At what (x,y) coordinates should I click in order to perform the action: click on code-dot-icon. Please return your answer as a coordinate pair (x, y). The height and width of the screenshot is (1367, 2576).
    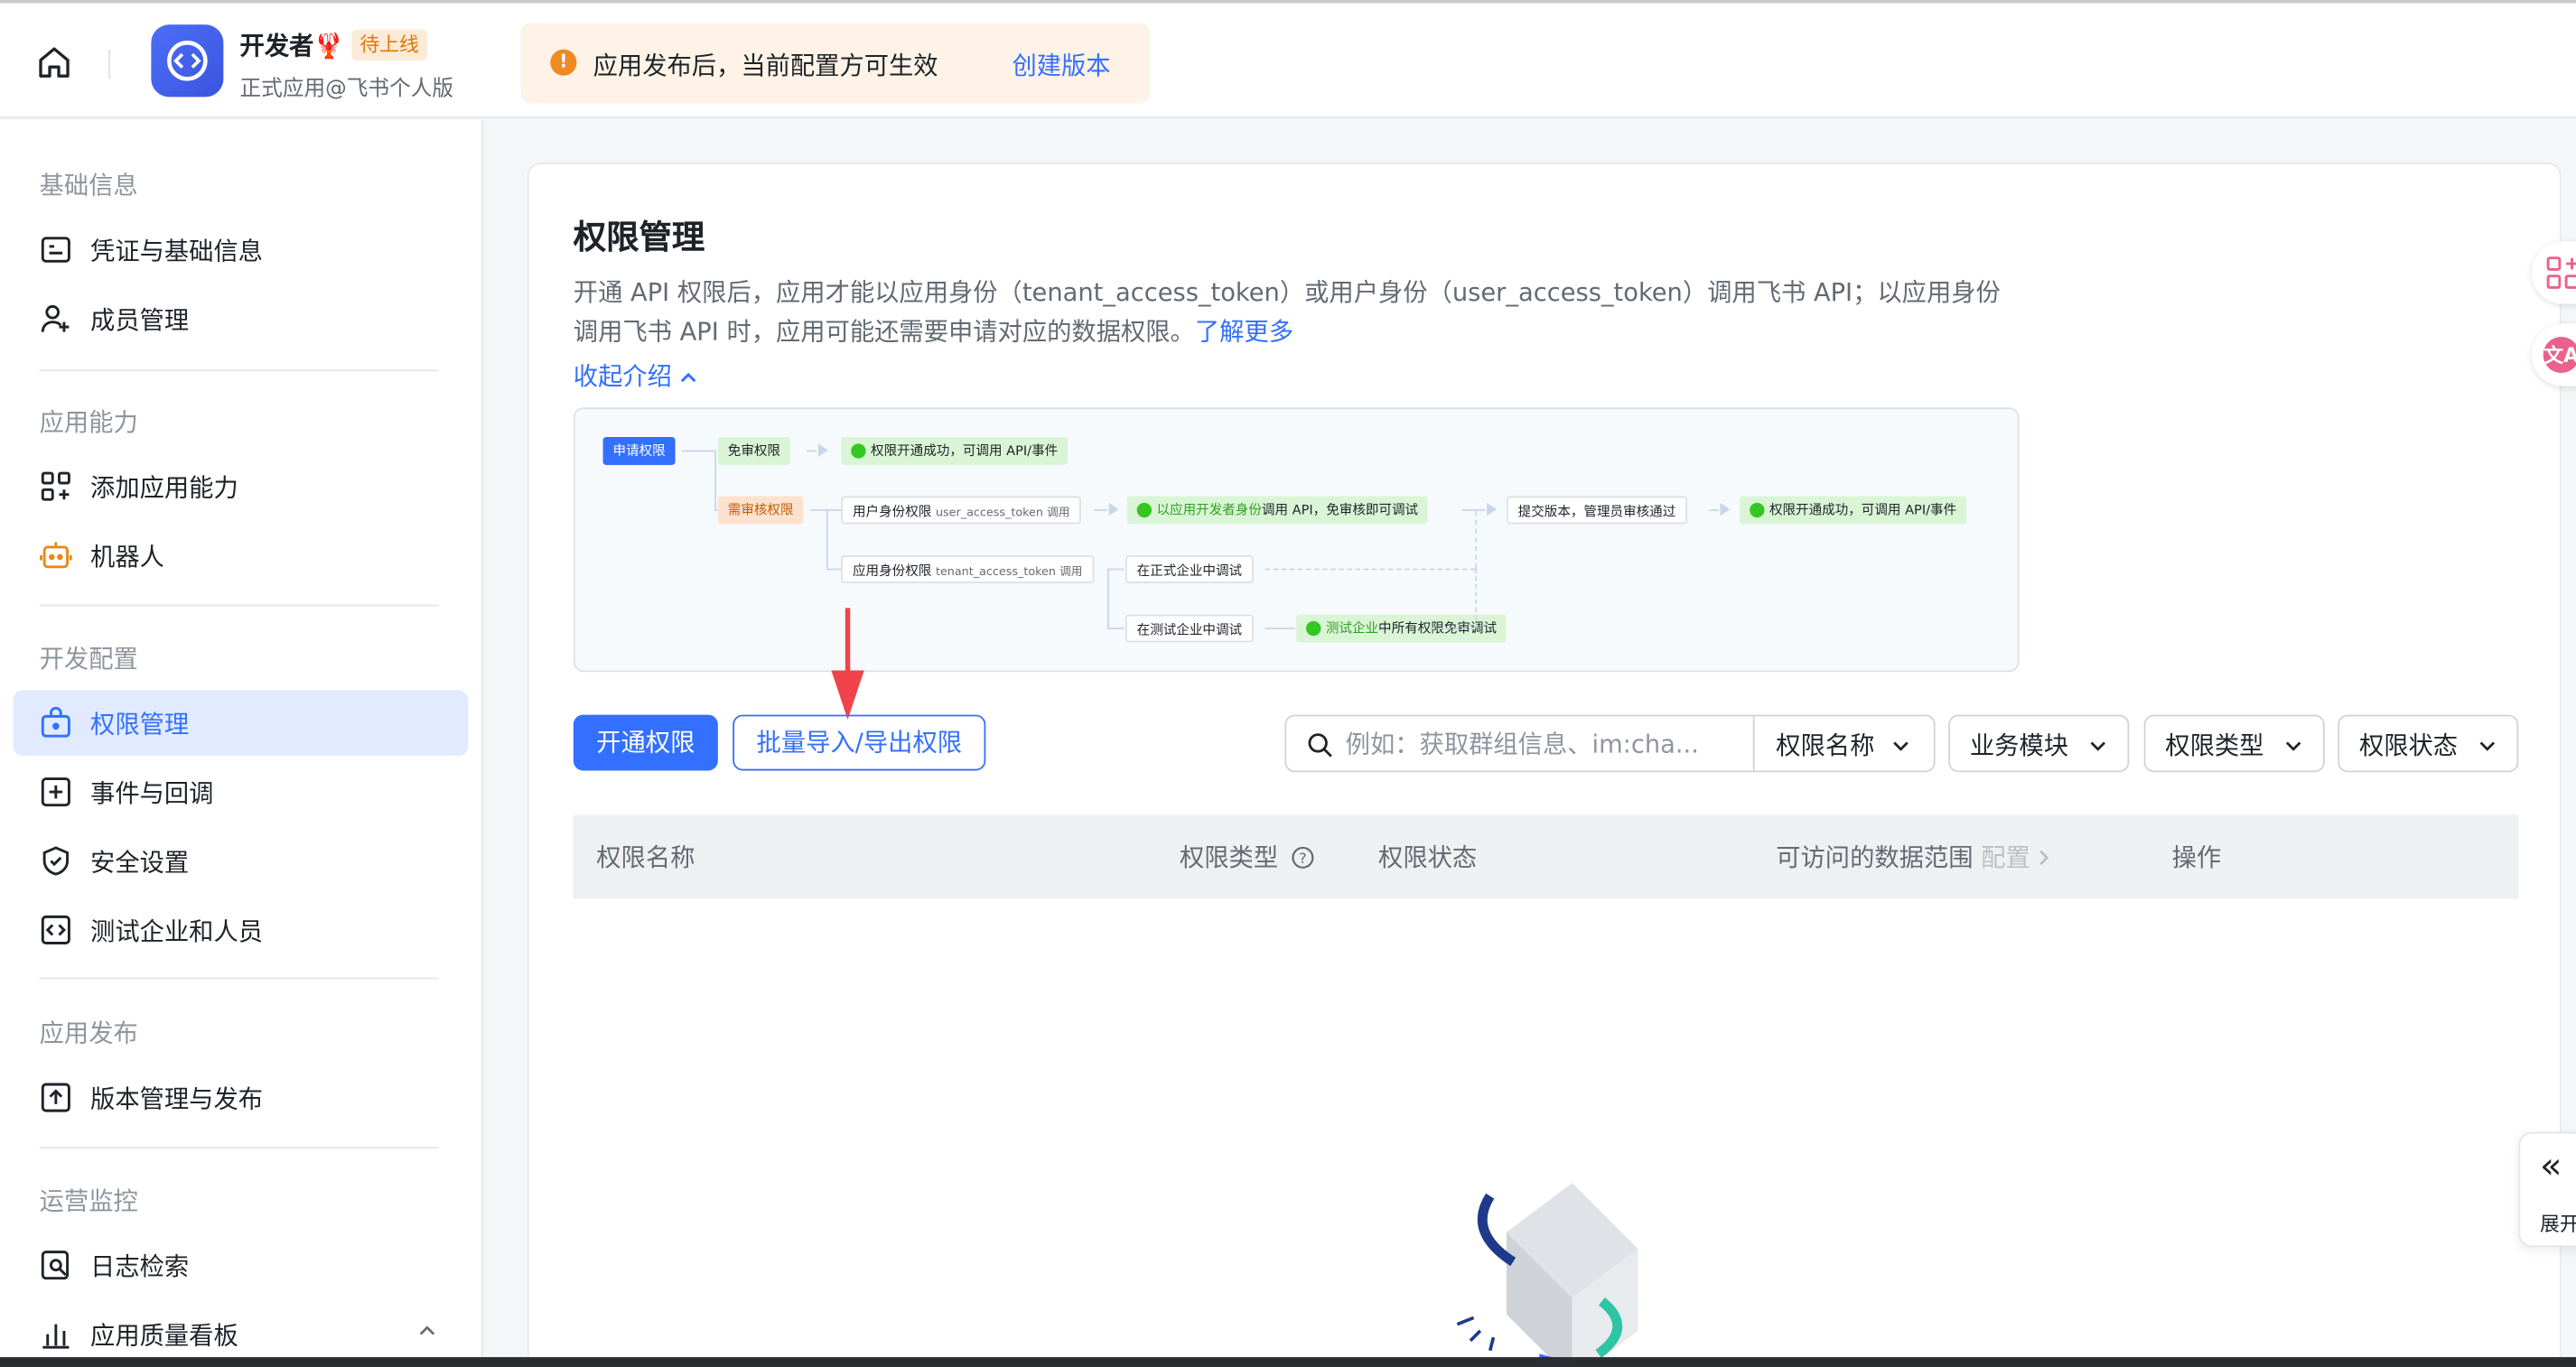
    Looking at the image, I should click on (1144, 510).